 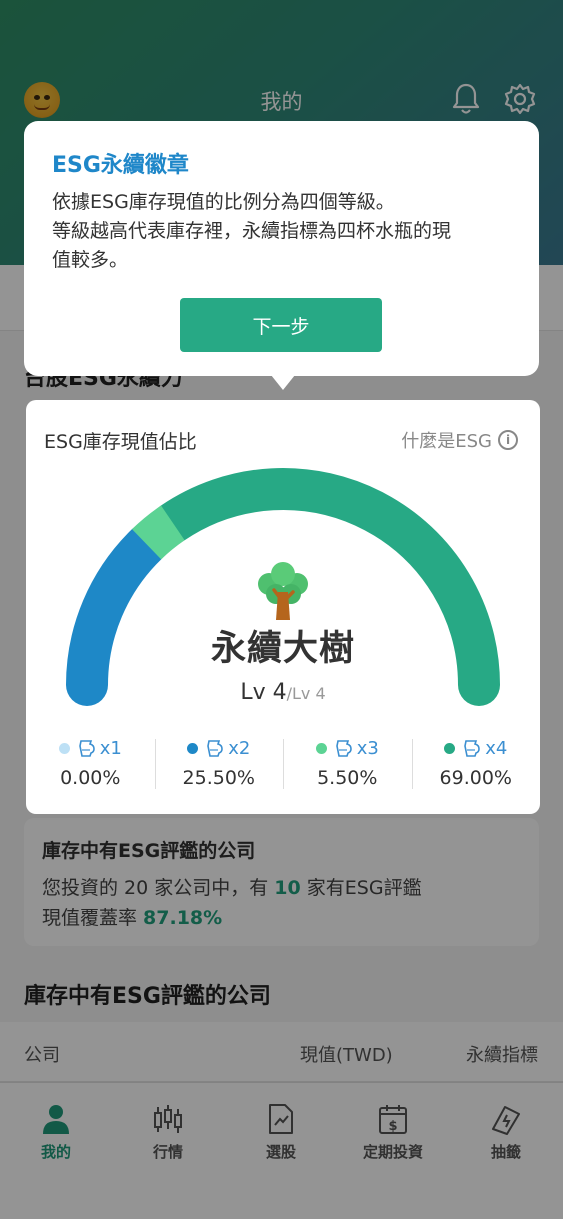 I want to click on level-breakdown: x1 0.00% x2 25.50% x3 5.50% x4 69.00%, so click(x=283, y=764).